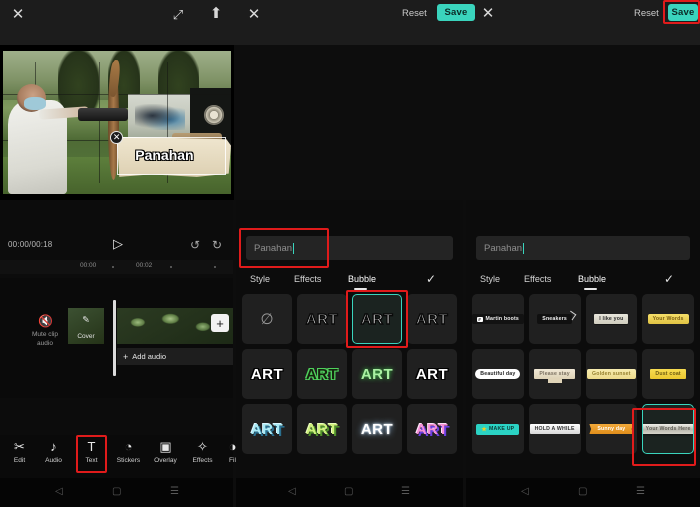 The width and height of the screenshot is (700, 507). I want to click on bubble-option-selected: Your Words Here, so click(668, 429).